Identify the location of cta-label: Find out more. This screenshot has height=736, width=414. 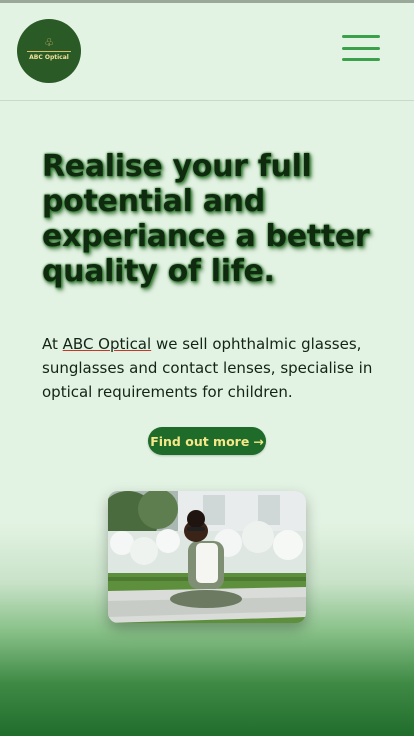
(200, 441).